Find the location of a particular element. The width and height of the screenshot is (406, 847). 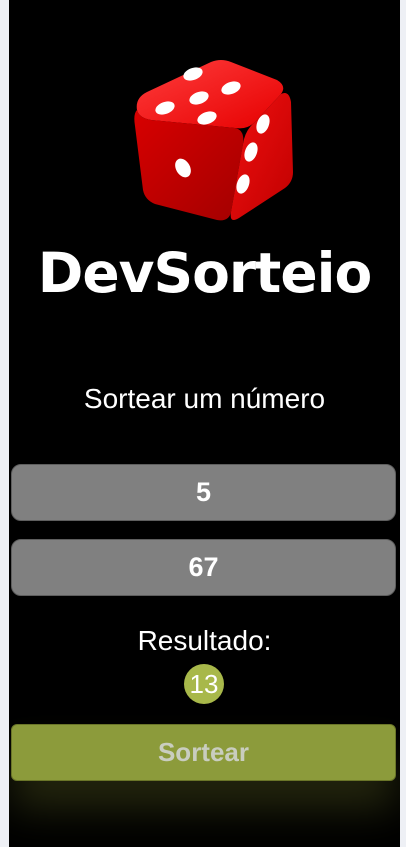

max-number-input is located at coordinates (203, 567).